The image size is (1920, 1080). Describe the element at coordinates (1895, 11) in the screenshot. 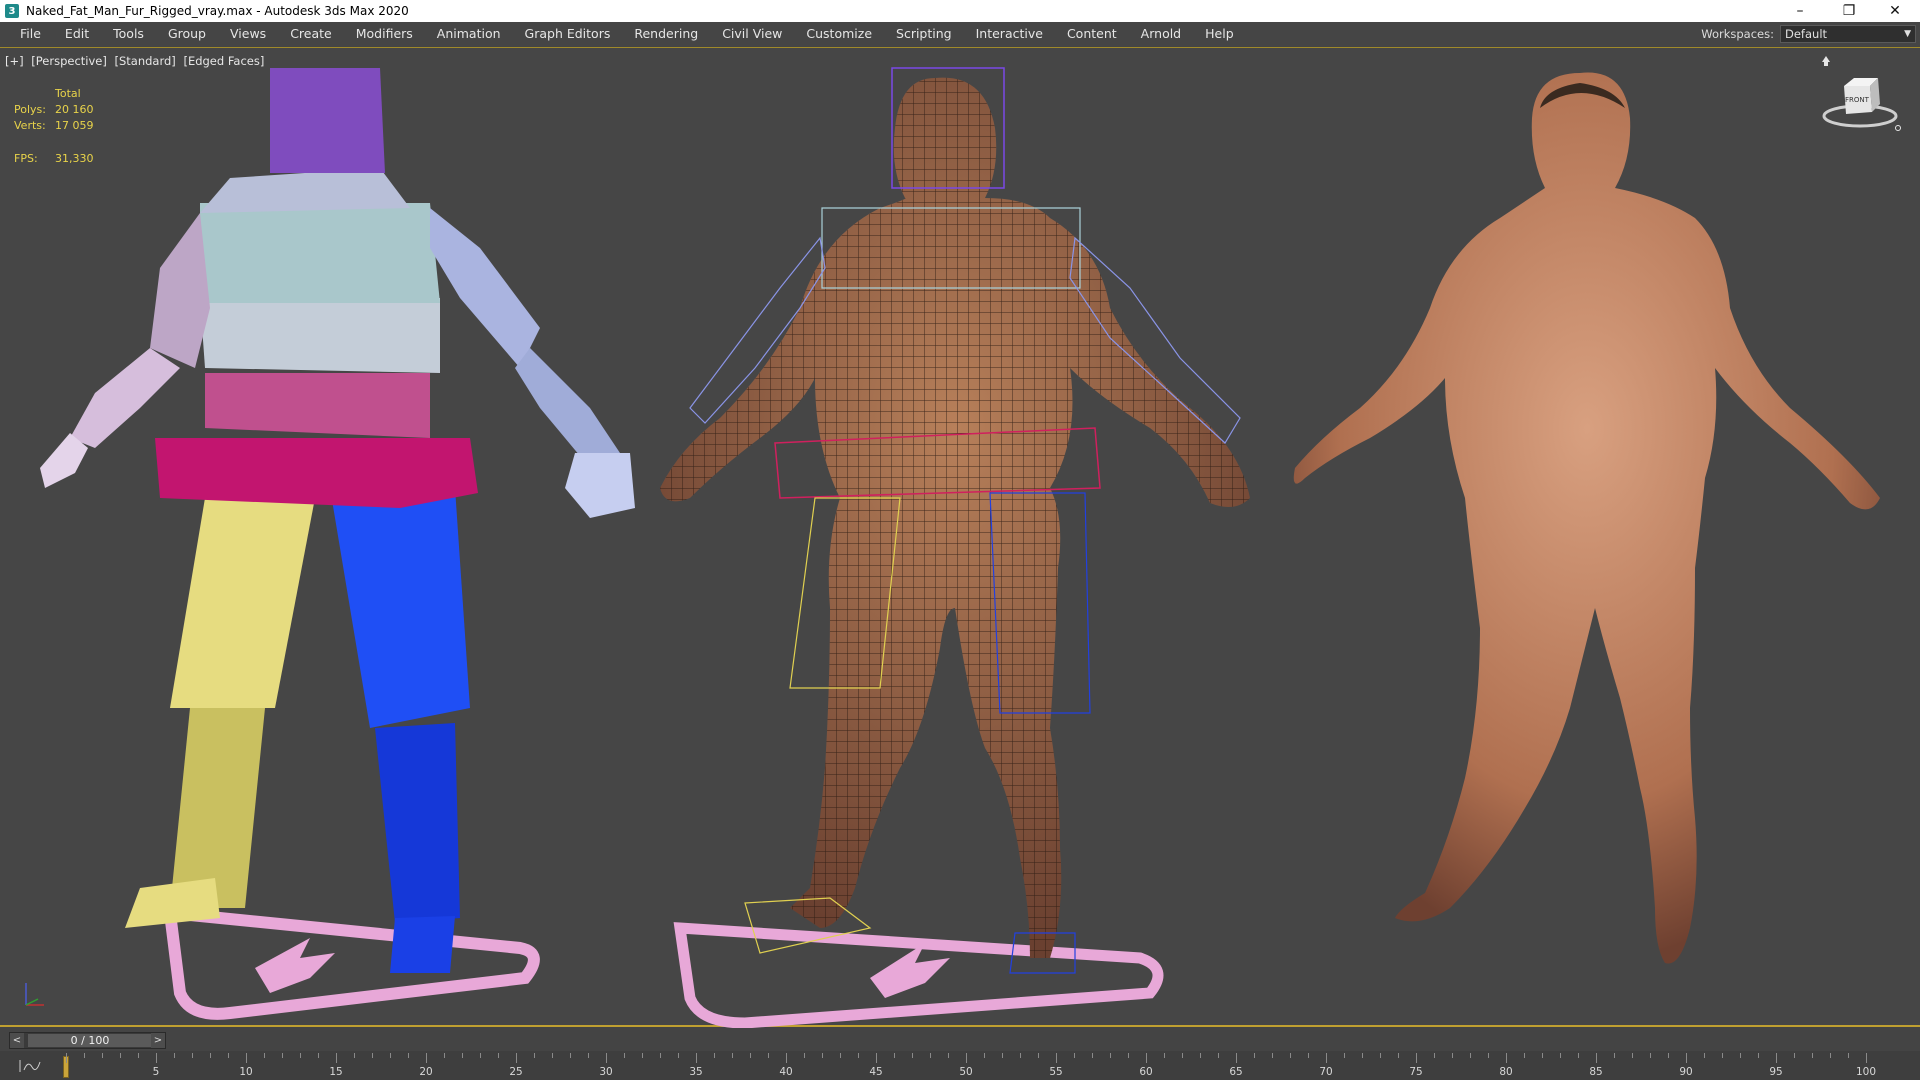

I see `close-button: ✕` at that location.